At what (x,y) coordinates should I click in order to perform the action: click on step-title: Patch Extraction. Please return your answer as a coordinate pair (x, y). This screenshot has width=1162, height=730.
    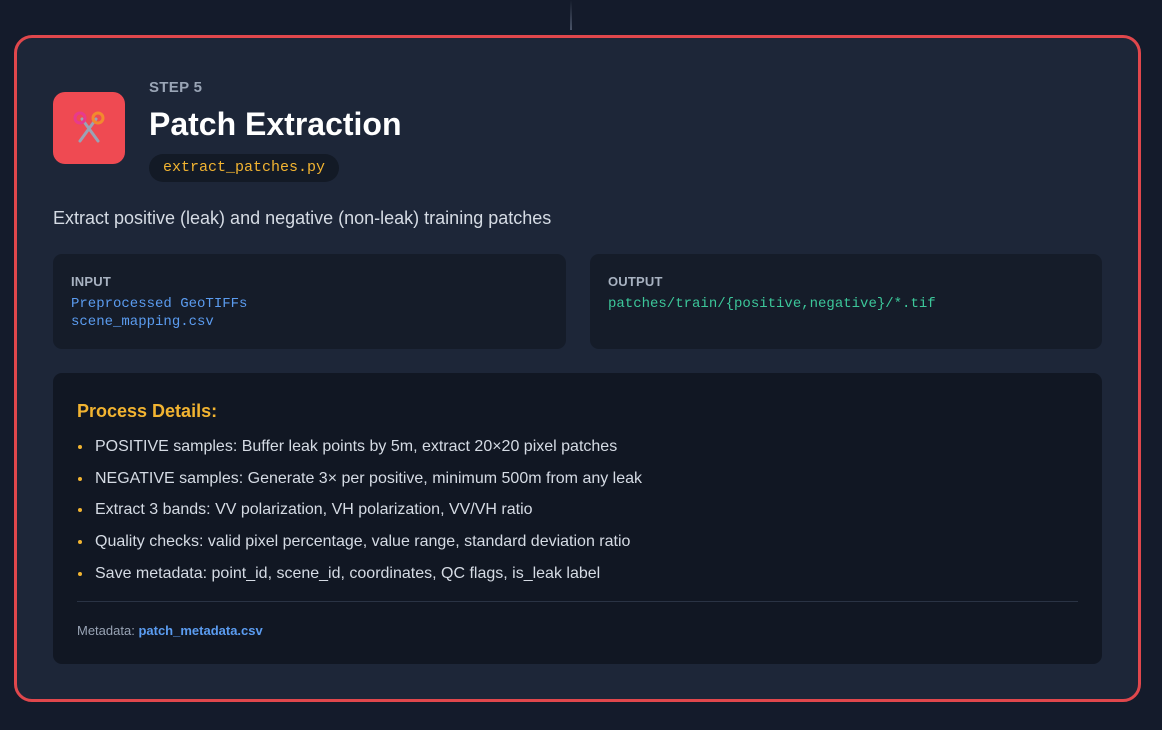
    Looking at the image, I should click on (275, 124).